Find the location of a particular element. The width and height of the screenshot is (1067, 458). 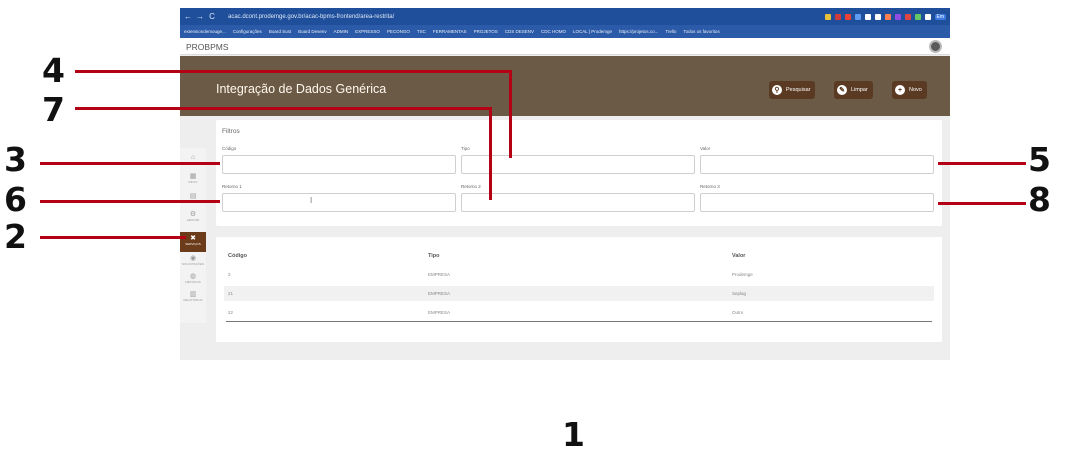

retorno3-input is located at coordinates (817, 202).